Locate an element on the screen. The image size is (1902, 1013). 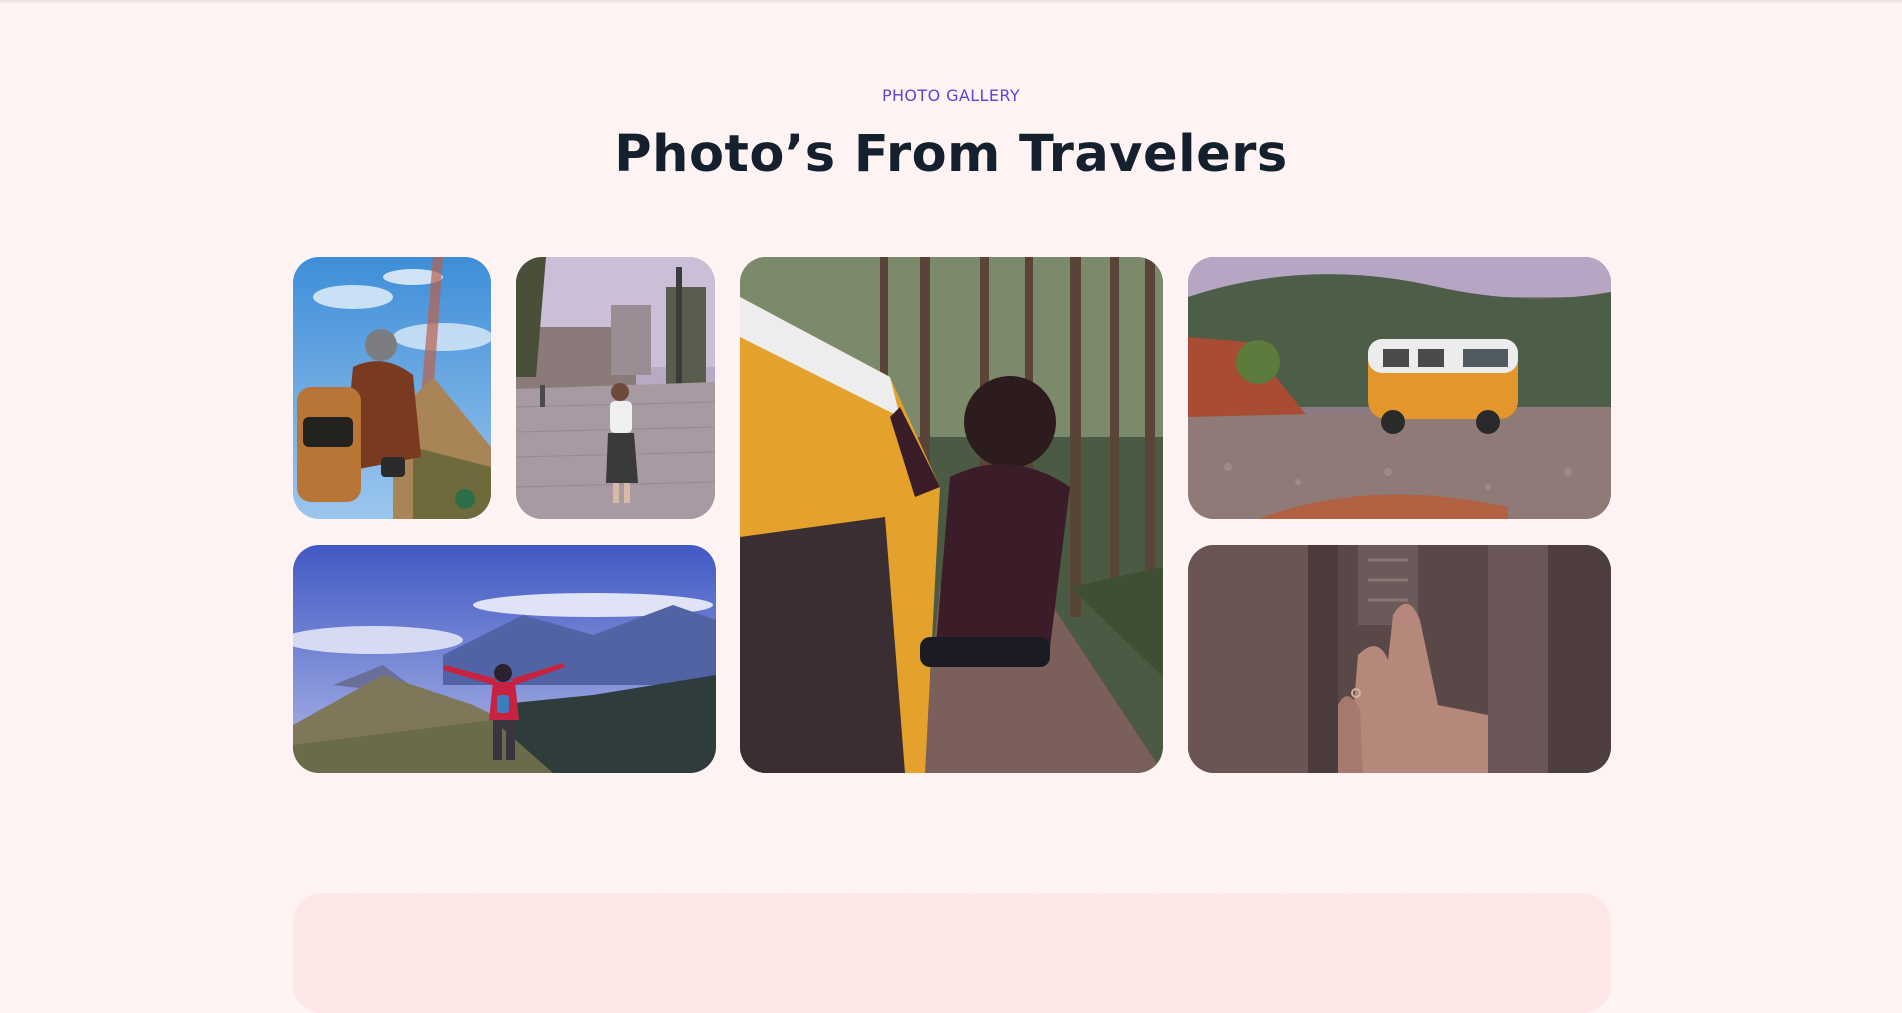
background-texture is located at coordinates (952, 953).